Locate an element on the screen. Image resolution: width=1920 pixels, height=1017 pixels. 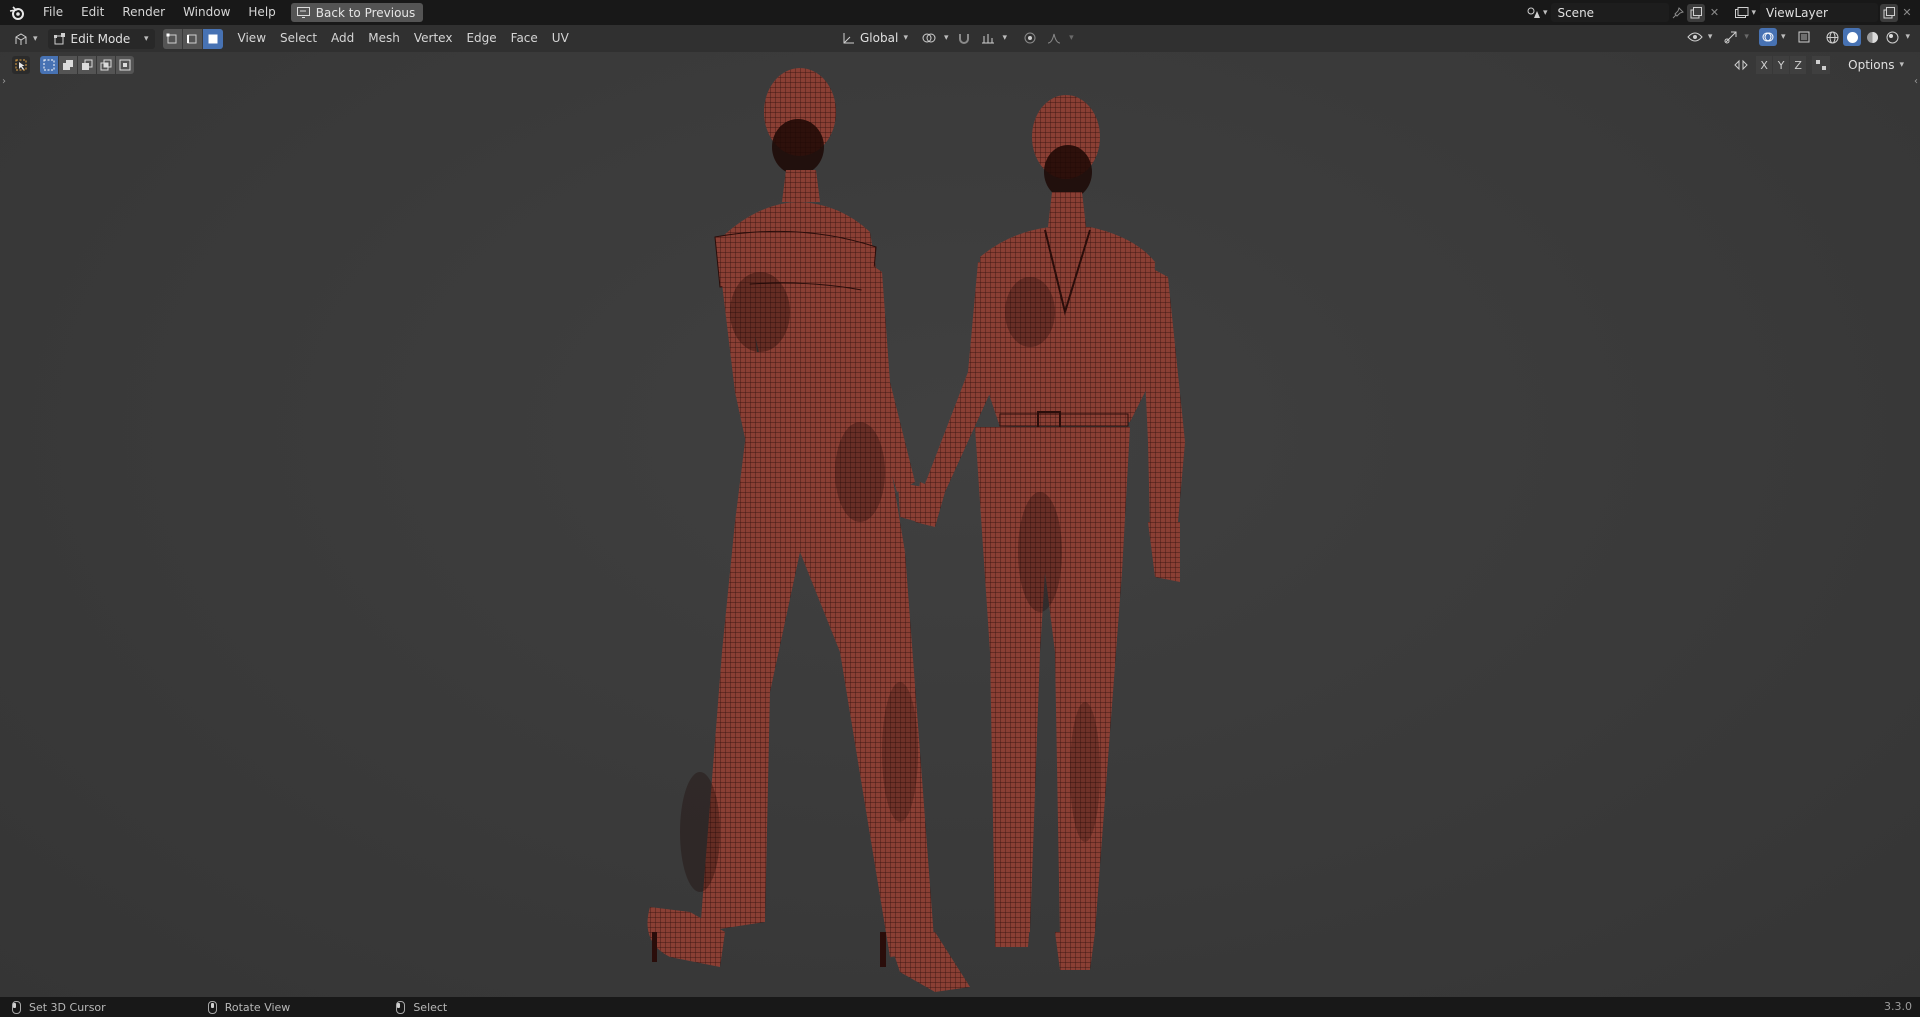
menu-add: Add is located at coordinates (342, 38).